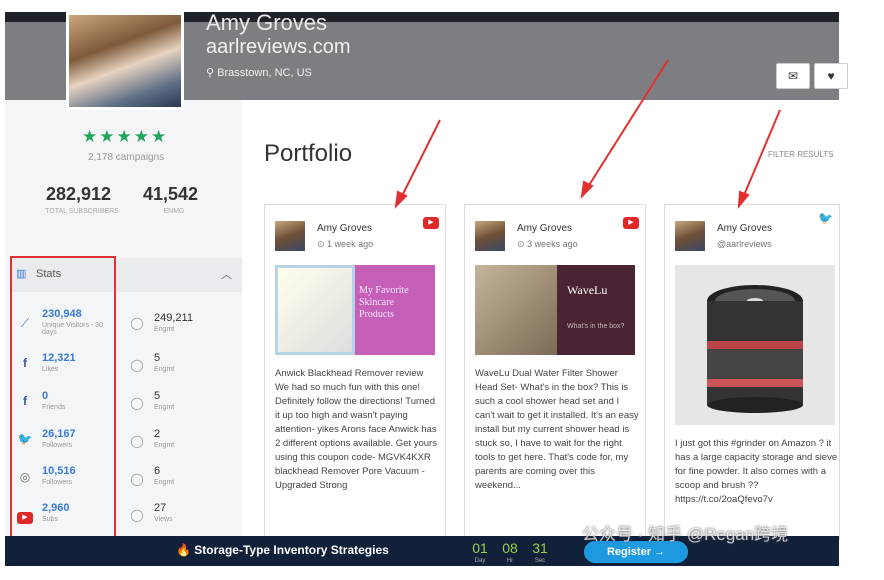  What do you see at coordinates (685, 534) in the screenshot?
I see `watermark: 公众号 · 知乎 @Regan跨境` at bounding box center [685, 534].